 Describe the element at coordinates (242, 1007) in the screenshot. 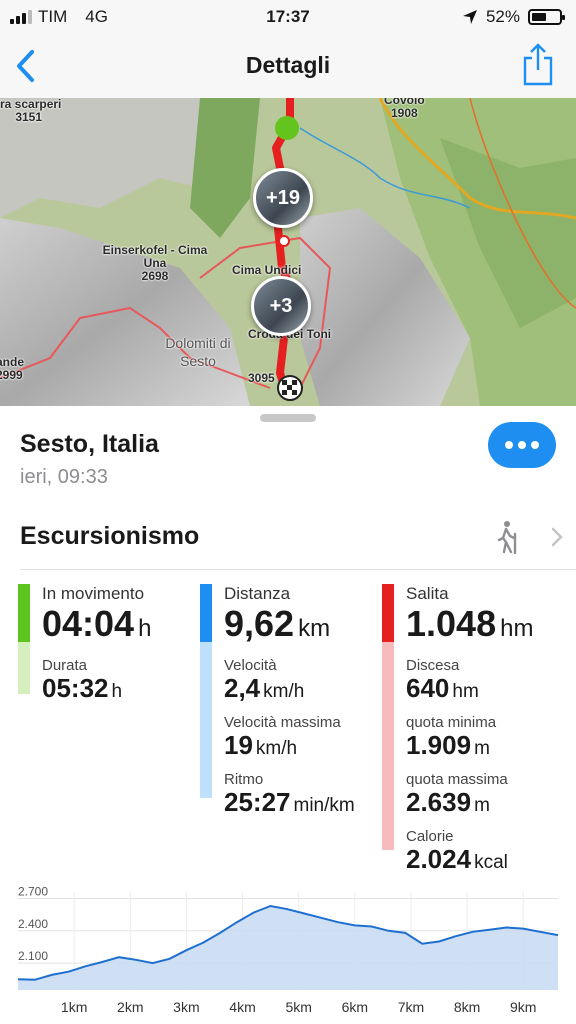

I see `x-tick-label: 4km` at that location.